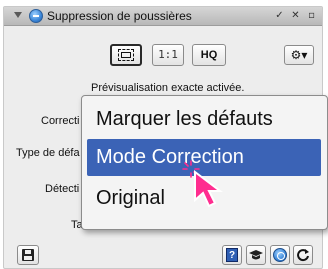 The height and width of the screenshot is (269, 328). I want to click on zoom-1-1-button: 1:1, so click(168, 55).